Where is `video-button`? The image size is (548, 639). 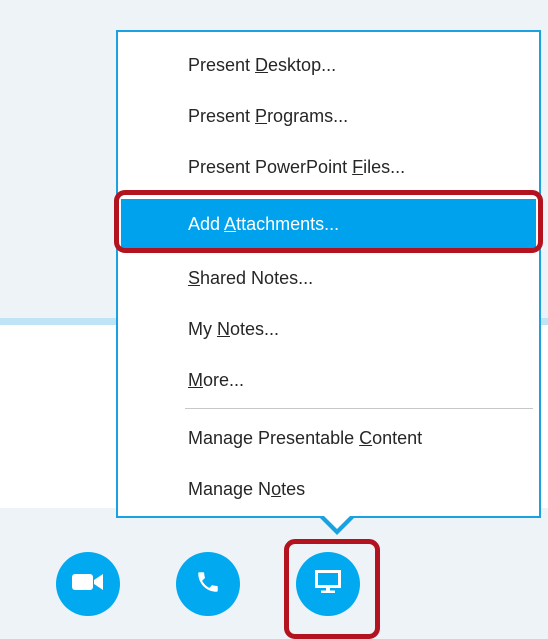
video-button is located at coordinates (88, 584).